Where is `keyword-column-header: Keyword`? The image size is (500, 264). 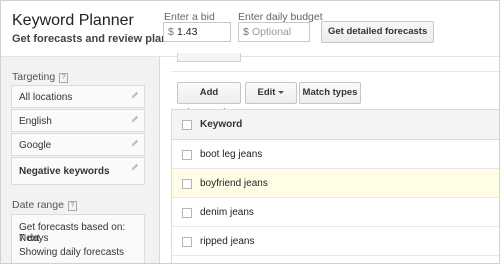
keyword-column-header: Keyword is located at coordinates (221, 124).